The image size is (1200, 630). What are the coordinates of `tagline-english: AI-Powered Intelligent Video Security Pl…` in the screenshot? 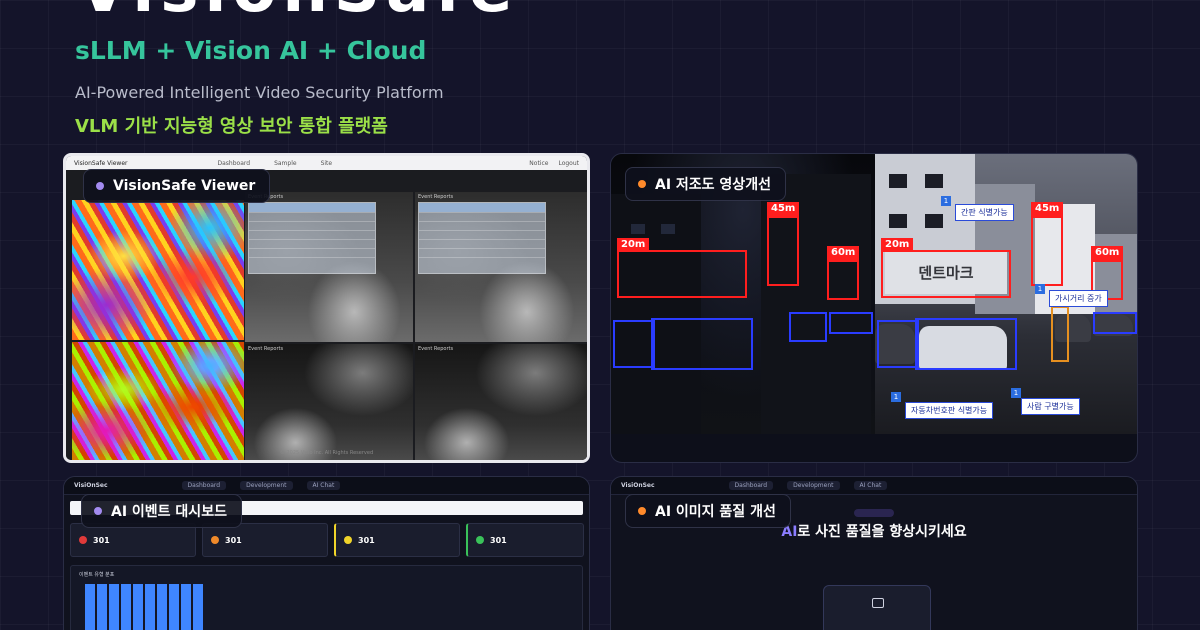 It's located at (259, 92).